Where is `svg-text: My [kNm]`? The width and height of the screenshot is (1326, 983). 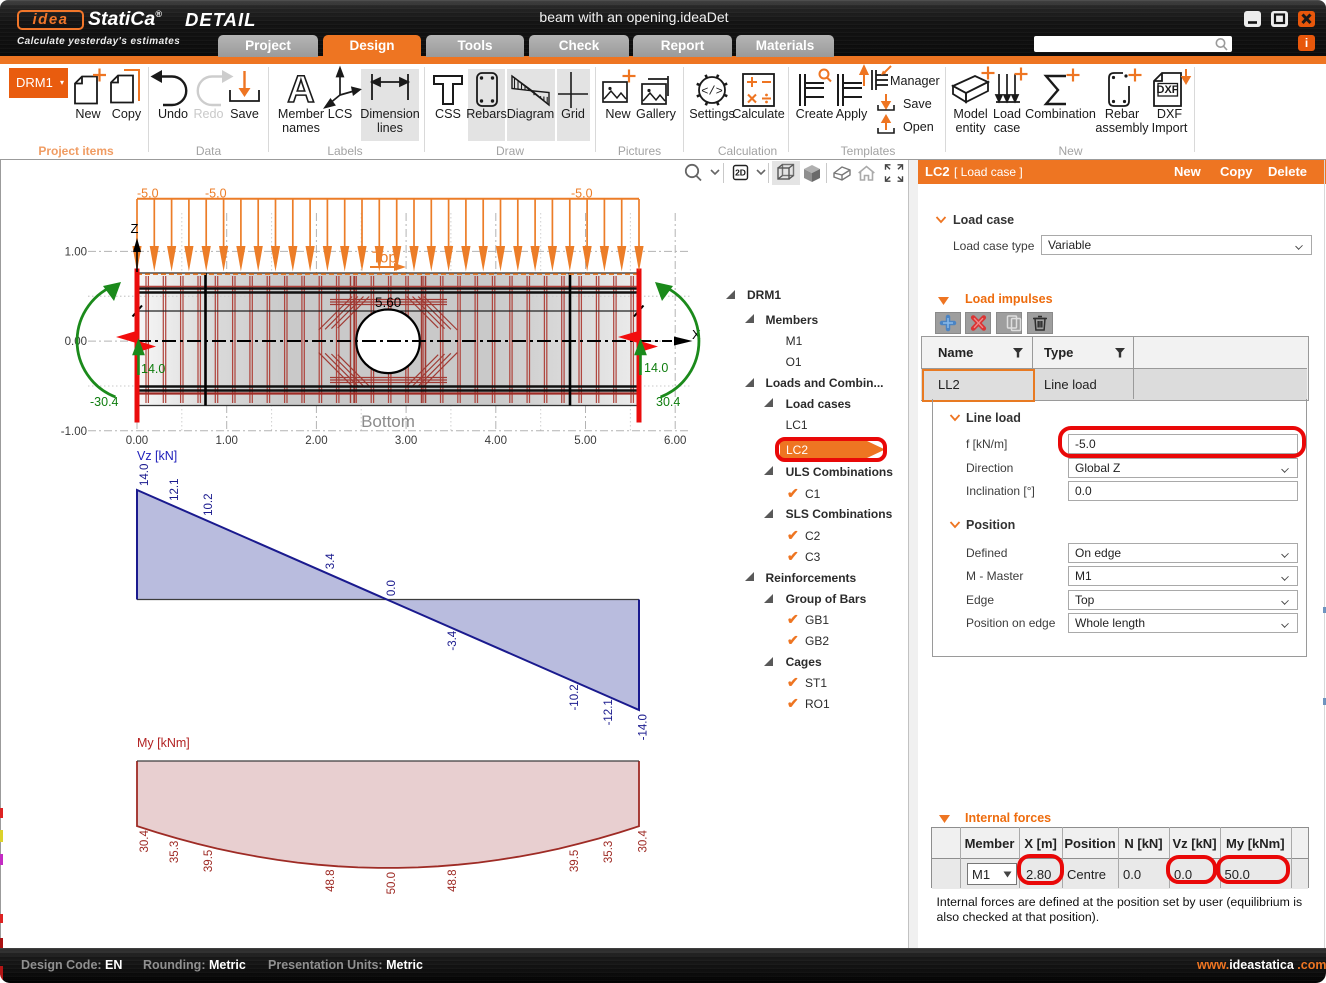
svg-text: My [kNm] is located at coordinates (163, 743).